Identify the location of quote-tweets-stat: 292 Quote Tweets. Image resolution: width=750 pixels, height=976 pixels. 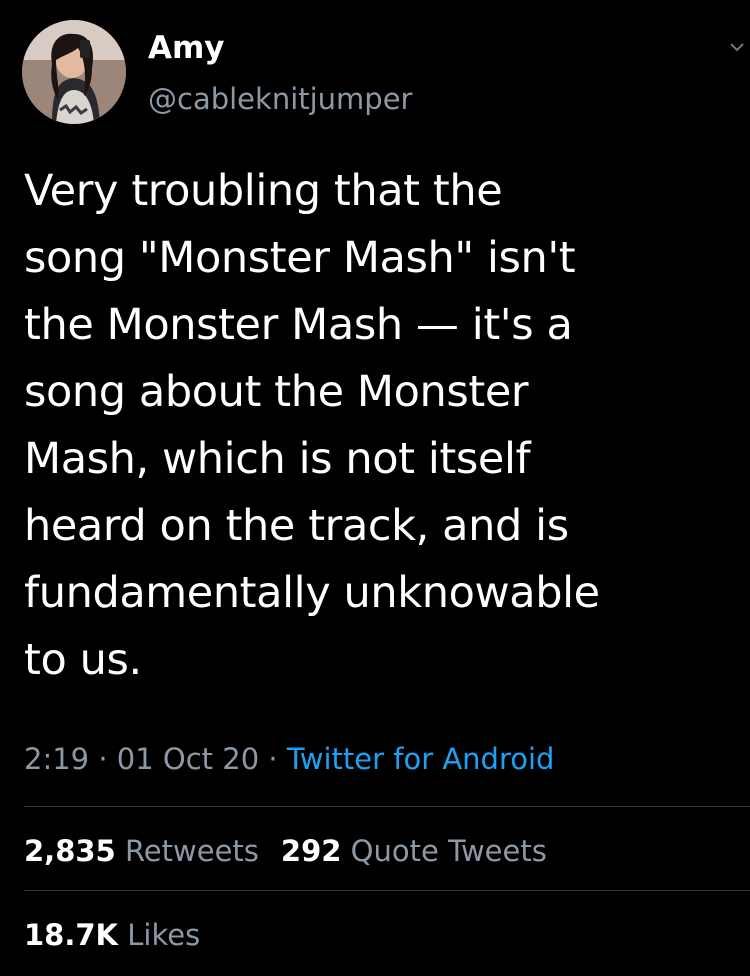
(414, 851).